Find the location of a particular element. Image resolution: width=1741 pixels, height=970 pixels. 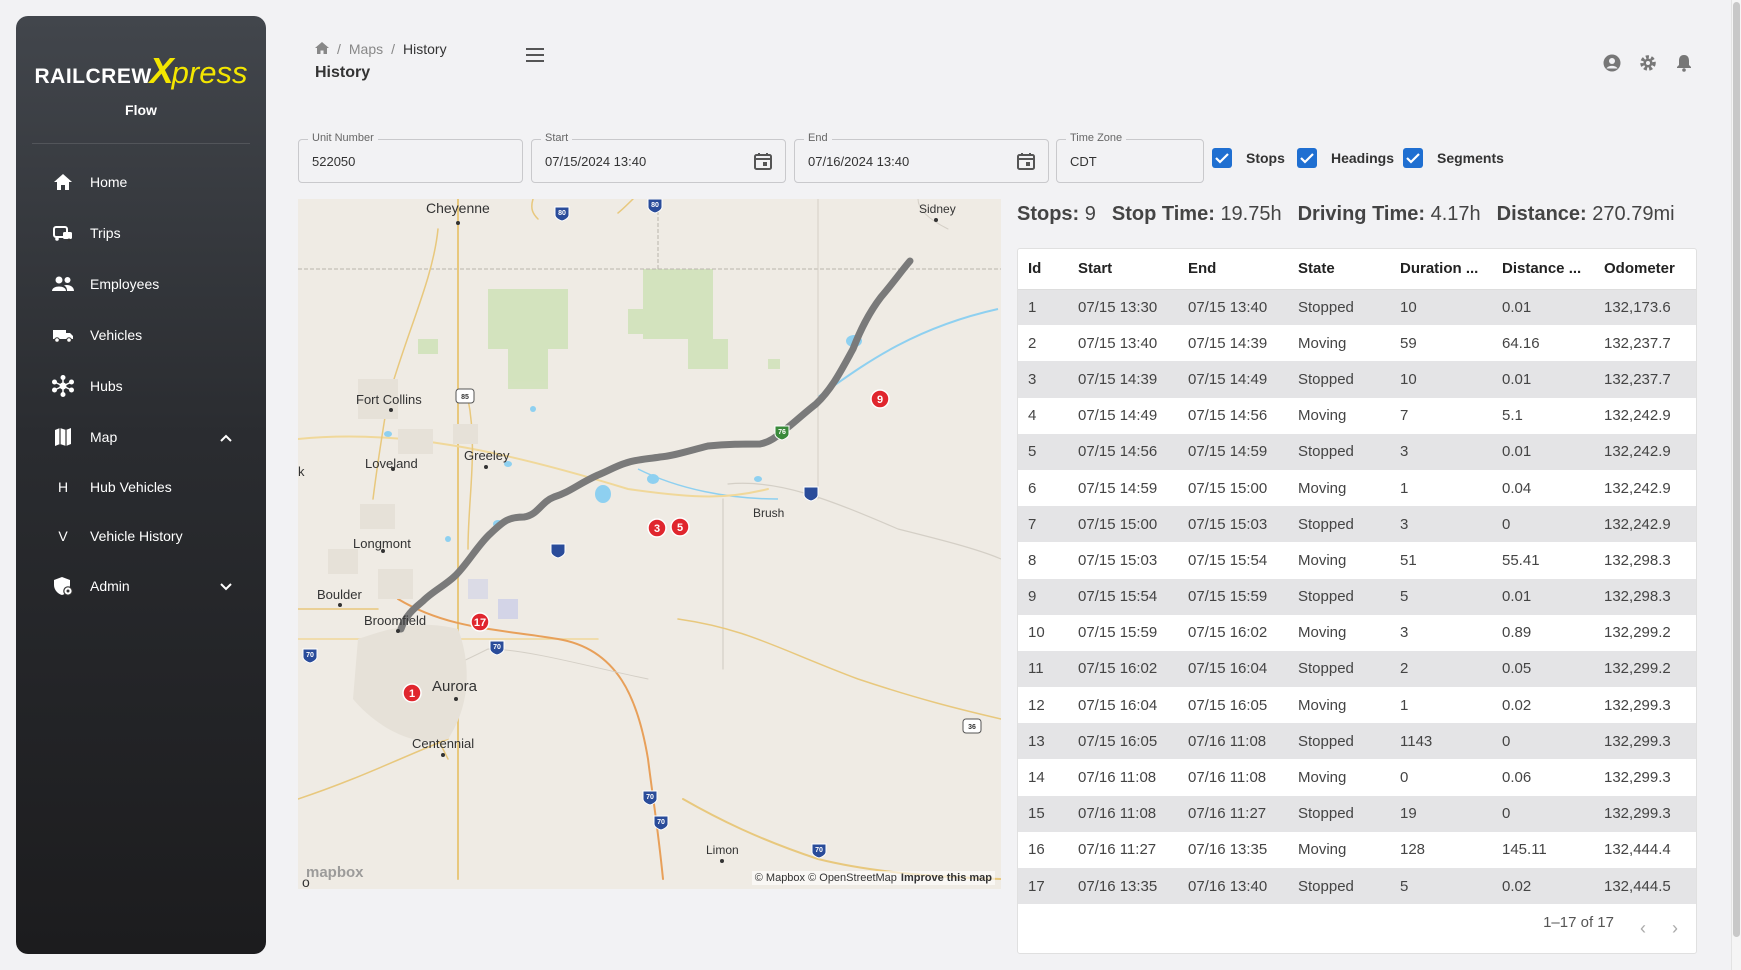

gear-icon is located at coordinates (1648, 63).